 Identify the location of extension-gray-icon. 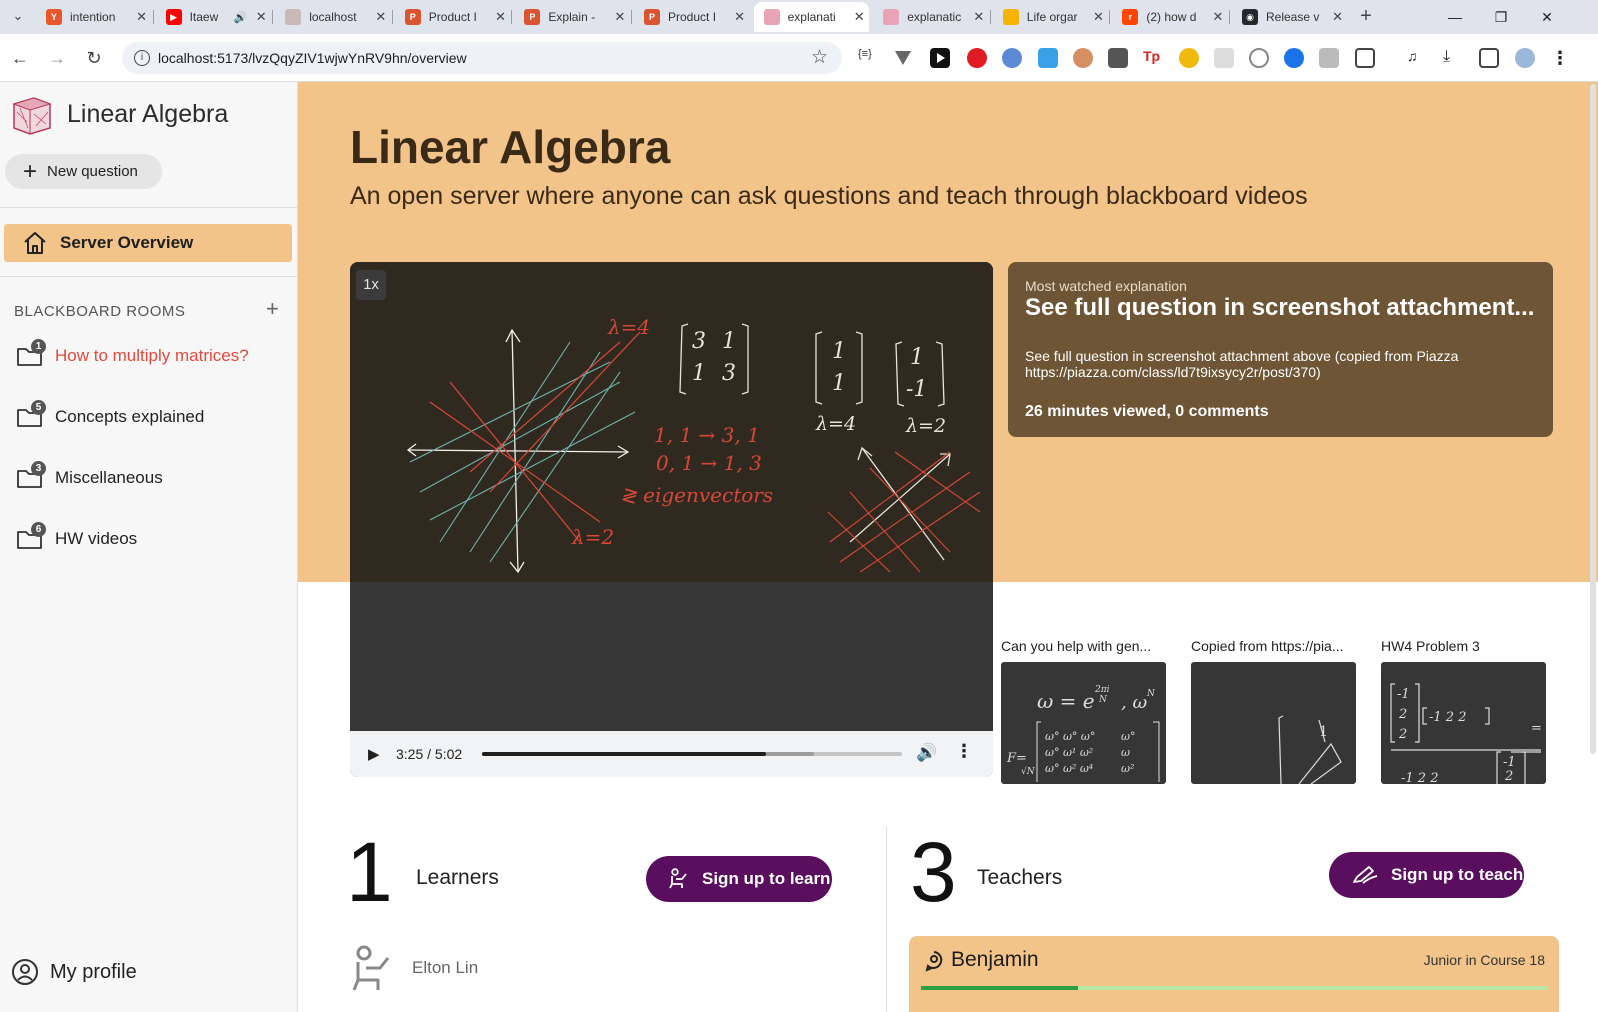
(1329, 58).